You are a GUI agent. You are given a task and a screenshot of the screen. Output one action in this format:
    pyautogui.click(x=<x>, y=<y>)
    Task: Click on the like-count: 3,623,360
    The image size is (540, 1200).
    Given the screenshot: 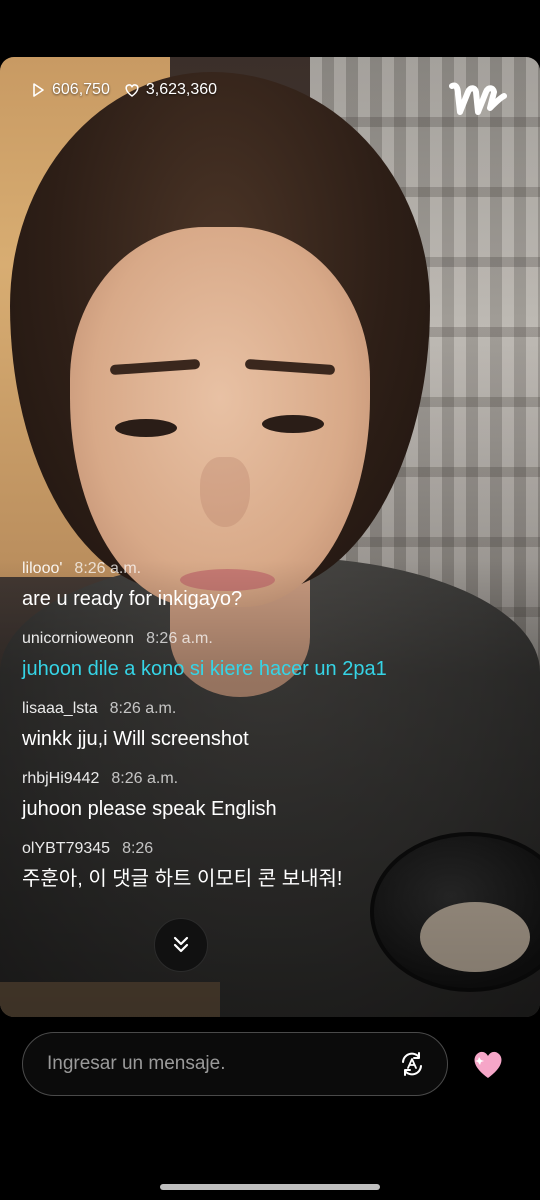 What is the action you would take?
    pyautogui.click(x=170, y=90)
    